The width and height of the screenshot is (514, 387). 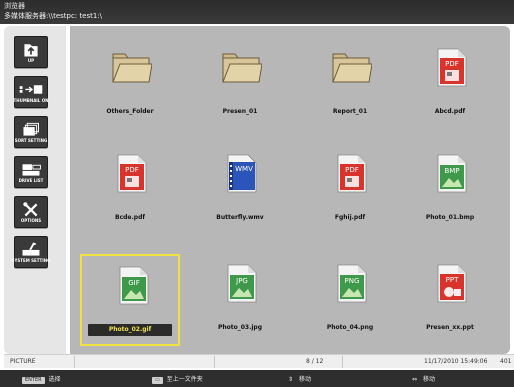 I want to click on file-item: JPG Photo_03.jpg, so click(x=240, y=300).